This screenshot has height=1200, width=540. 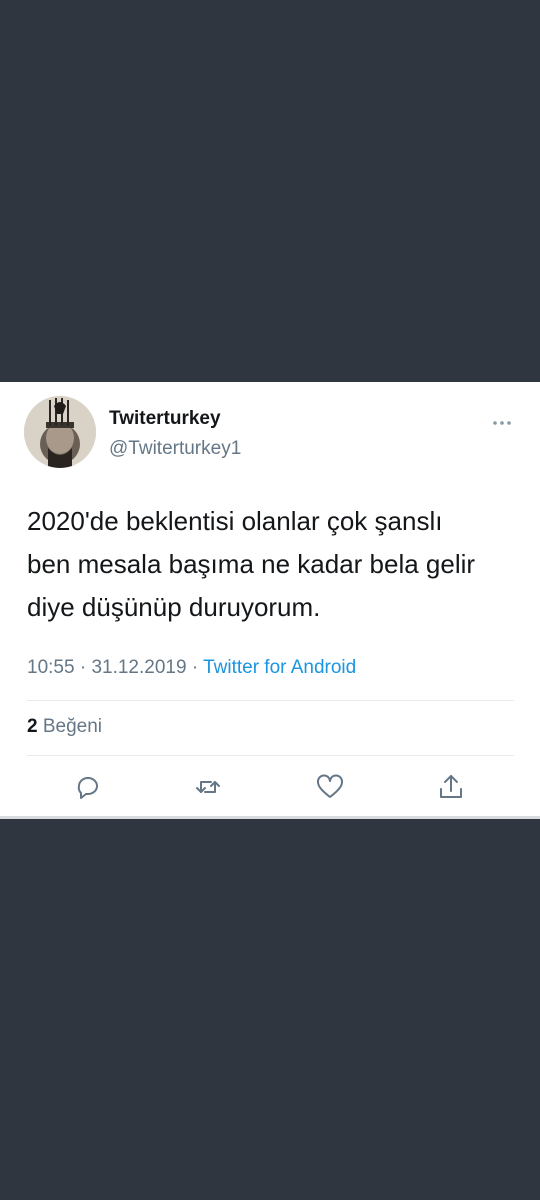 I want to click on reply-button, so click(x=88, y=787).